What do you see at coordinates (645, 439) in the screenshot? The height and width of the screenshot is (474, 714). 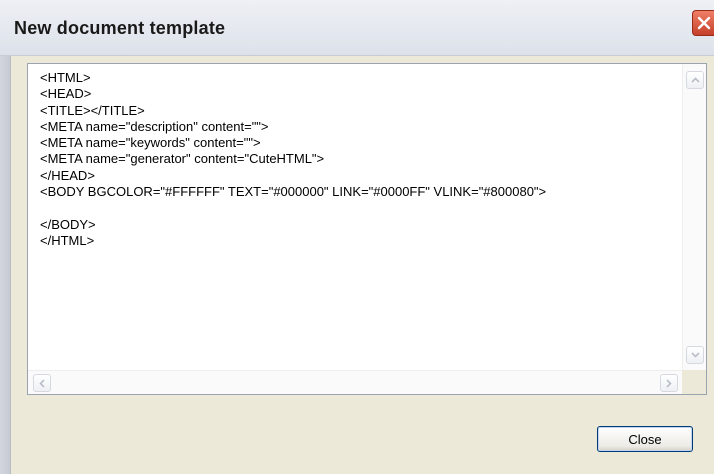 I see `close-button: Close` at bounding box center [645, 439].